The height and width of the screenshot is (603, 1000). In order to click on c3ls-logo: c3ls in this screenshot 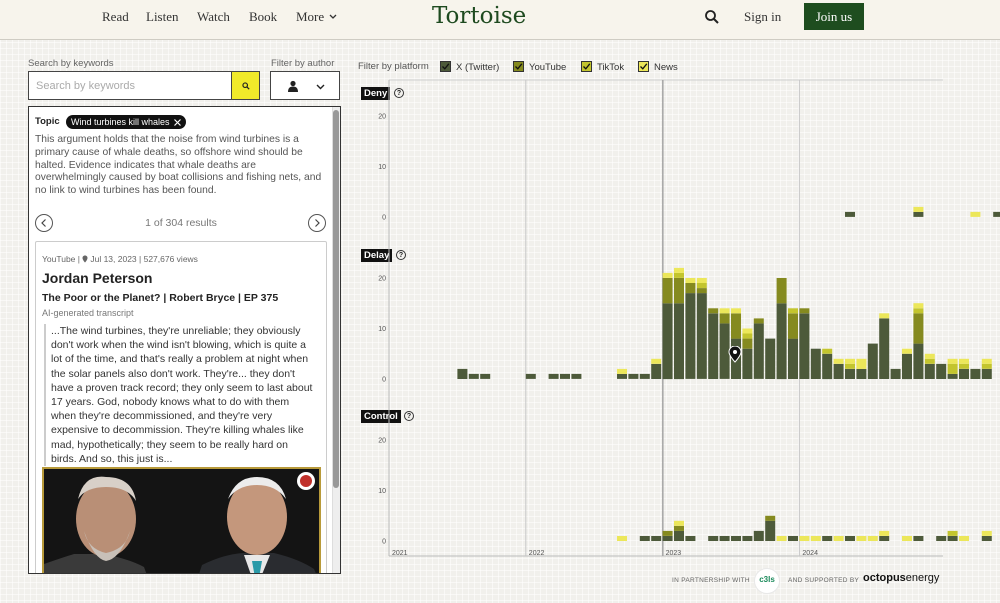, I will do `click(767, 581)`.